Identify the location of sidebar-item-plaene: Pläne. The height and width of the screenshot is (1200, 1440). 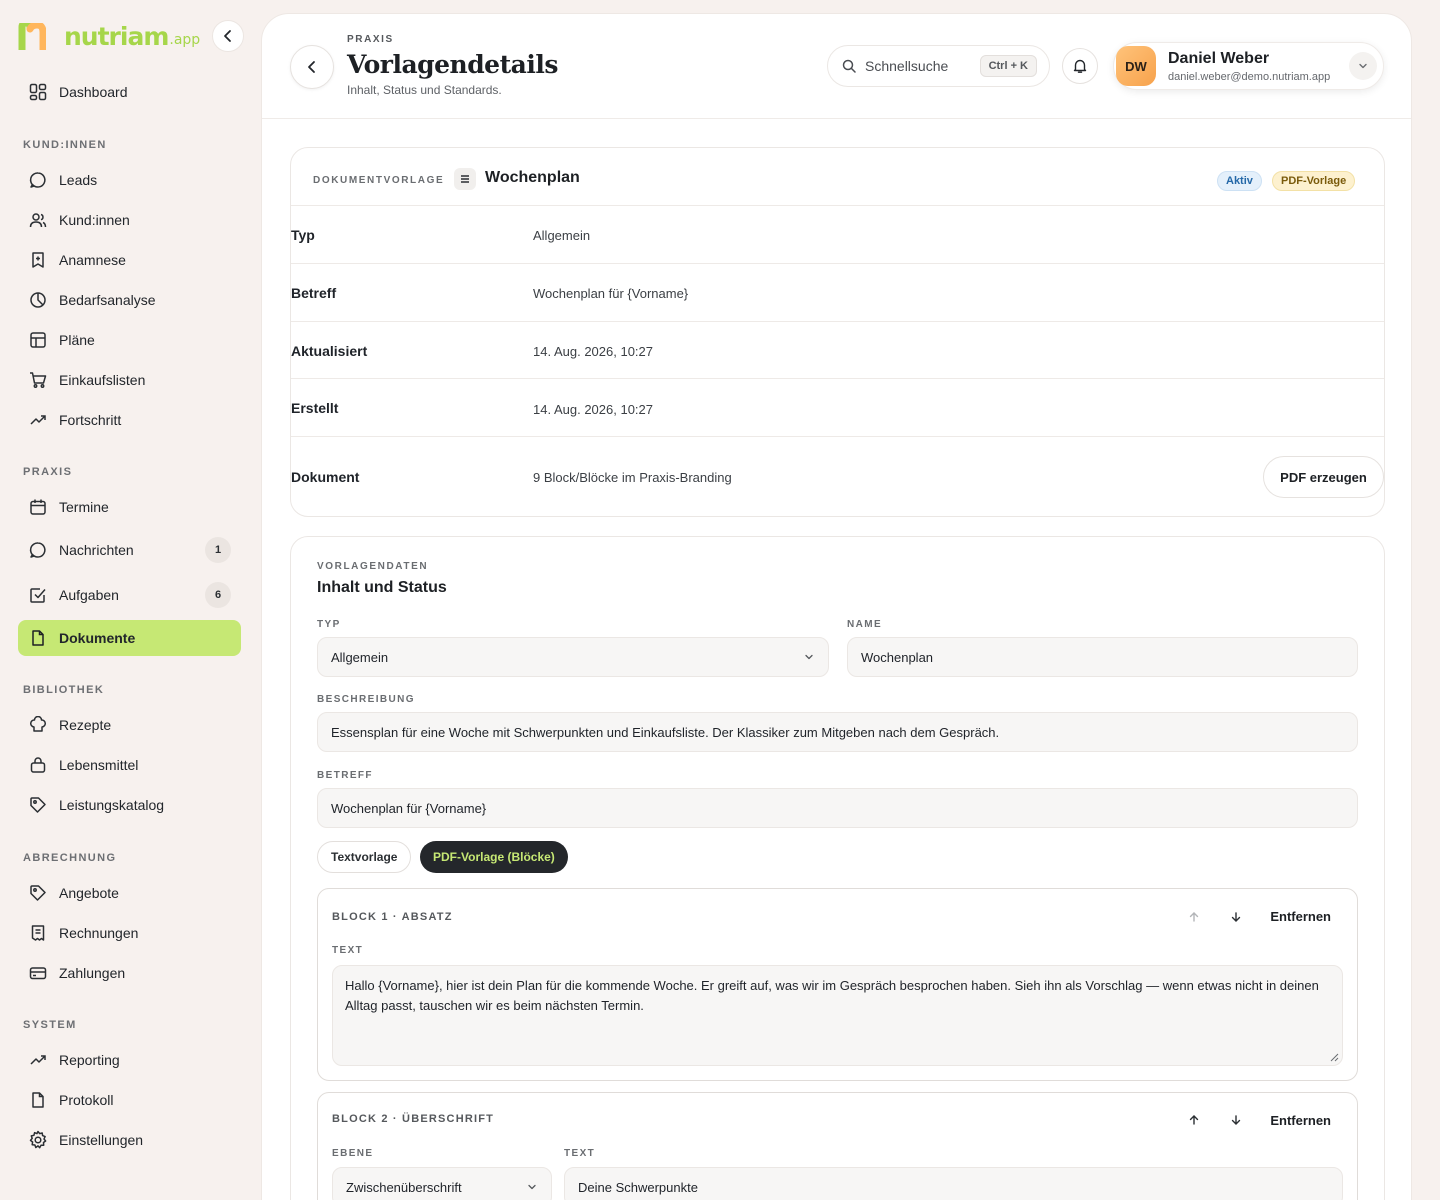
(129, 340).